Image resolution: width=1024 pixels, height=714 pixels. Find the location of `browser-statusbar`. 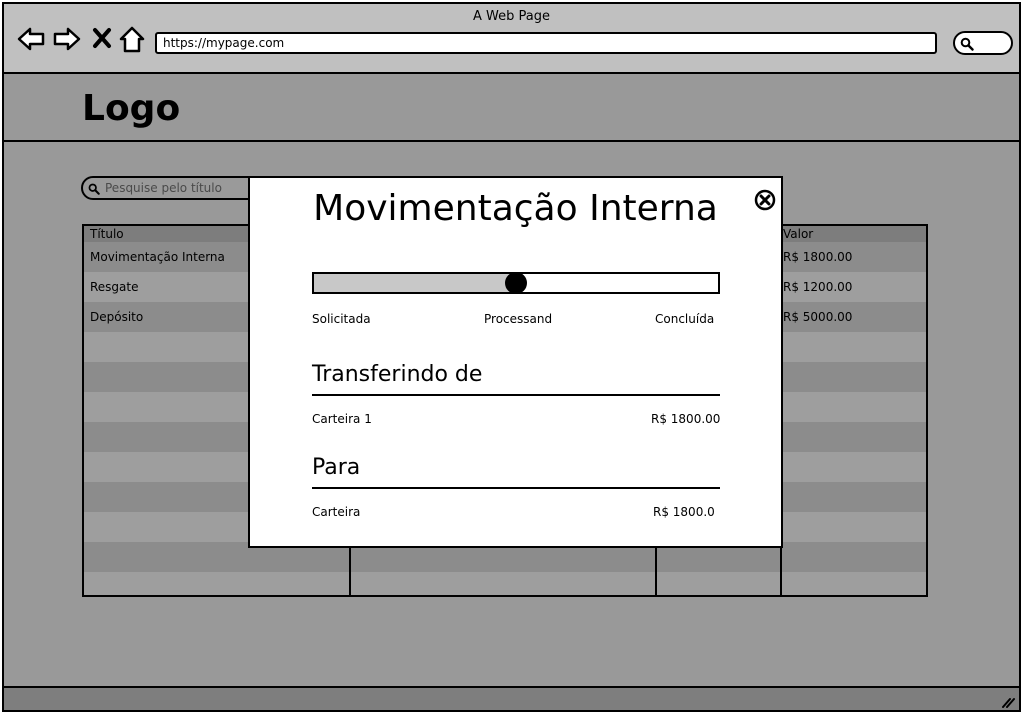

browser-statusbar is located at coordinates (511, 698).